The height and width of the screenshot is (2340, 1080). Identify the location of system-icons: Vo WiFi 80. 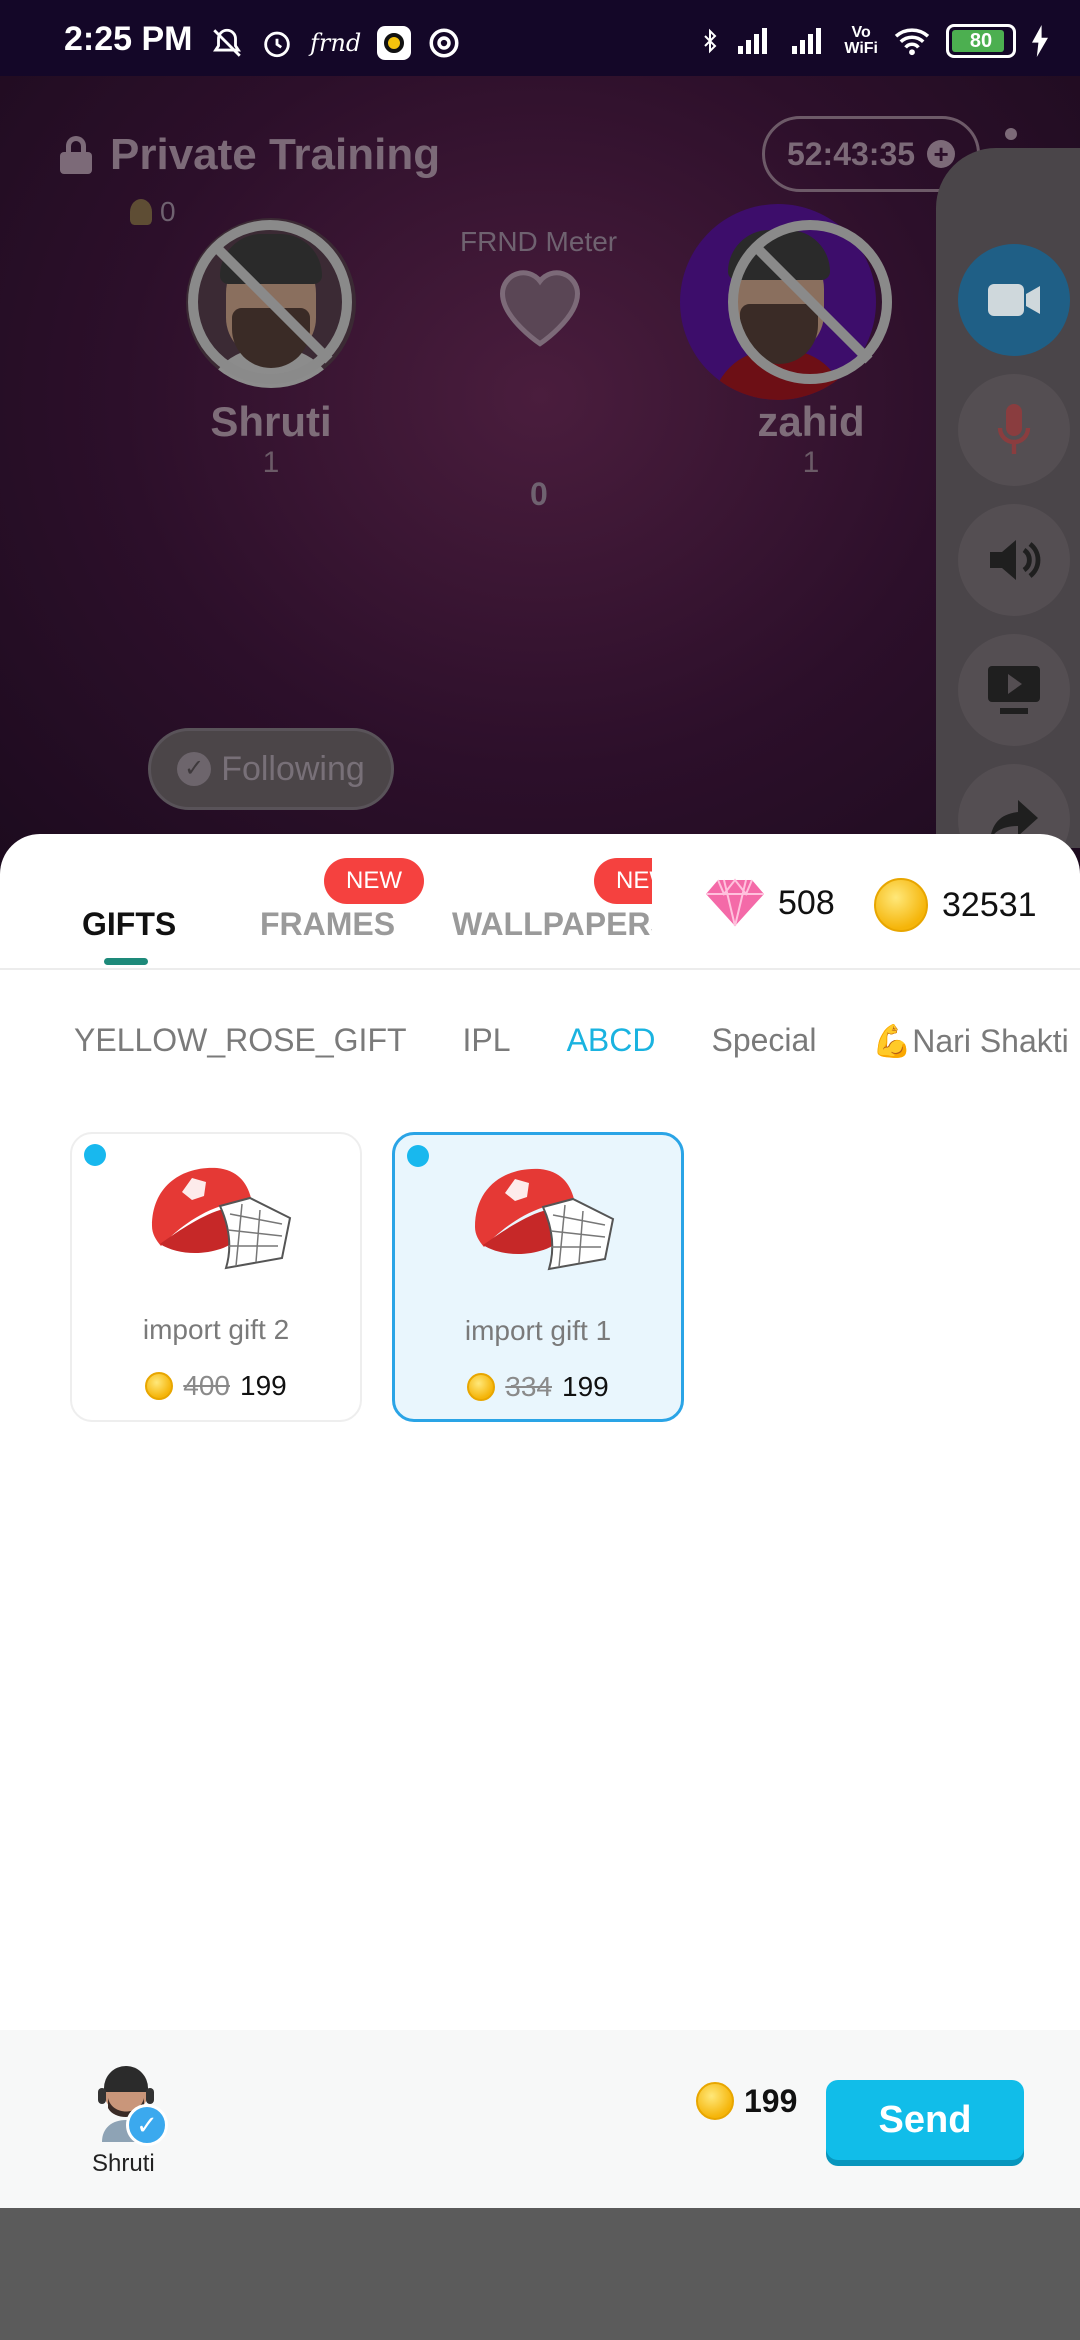
(874, 41).